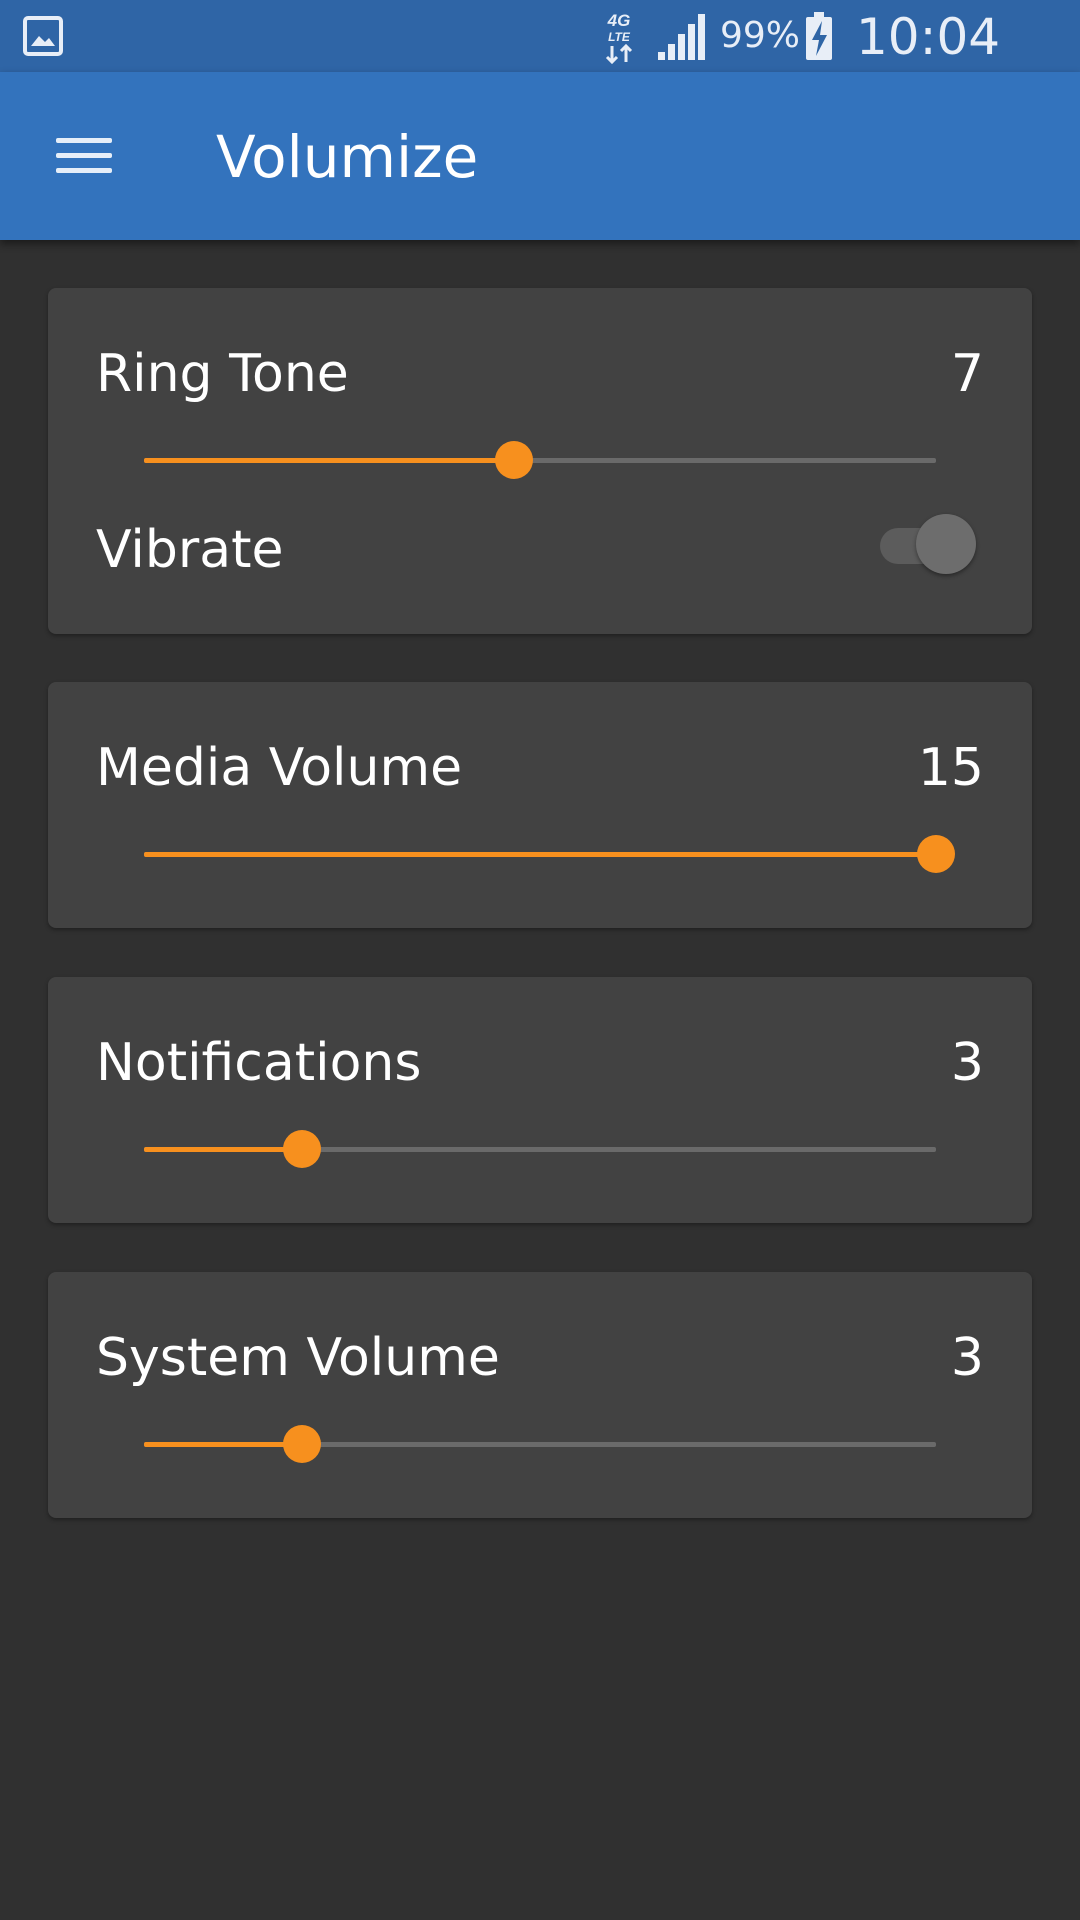 This screenshot has height=1920, width=1080. Describe the element at coordinates (279, 768) in the screenshot. I see `media-volume-label: Media Volume` at that location.